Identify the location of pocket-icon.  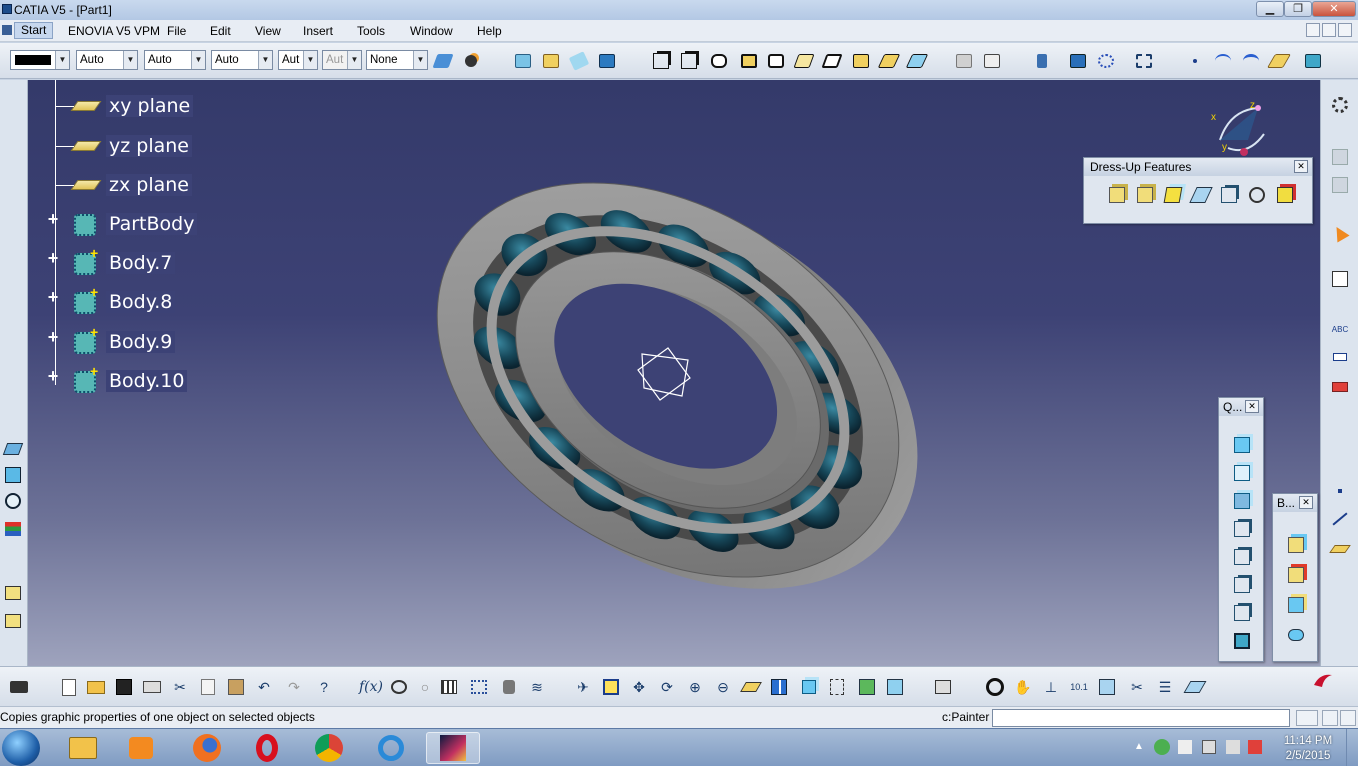
(689, 61).